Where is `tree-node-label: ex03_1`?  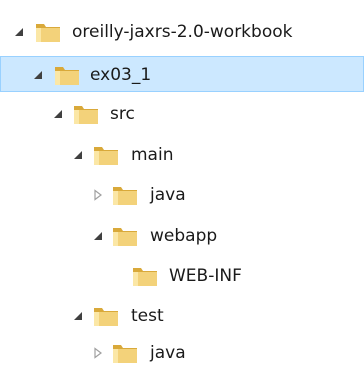 tree-node-label: ex03_1 is located at coordinates (121, 75).